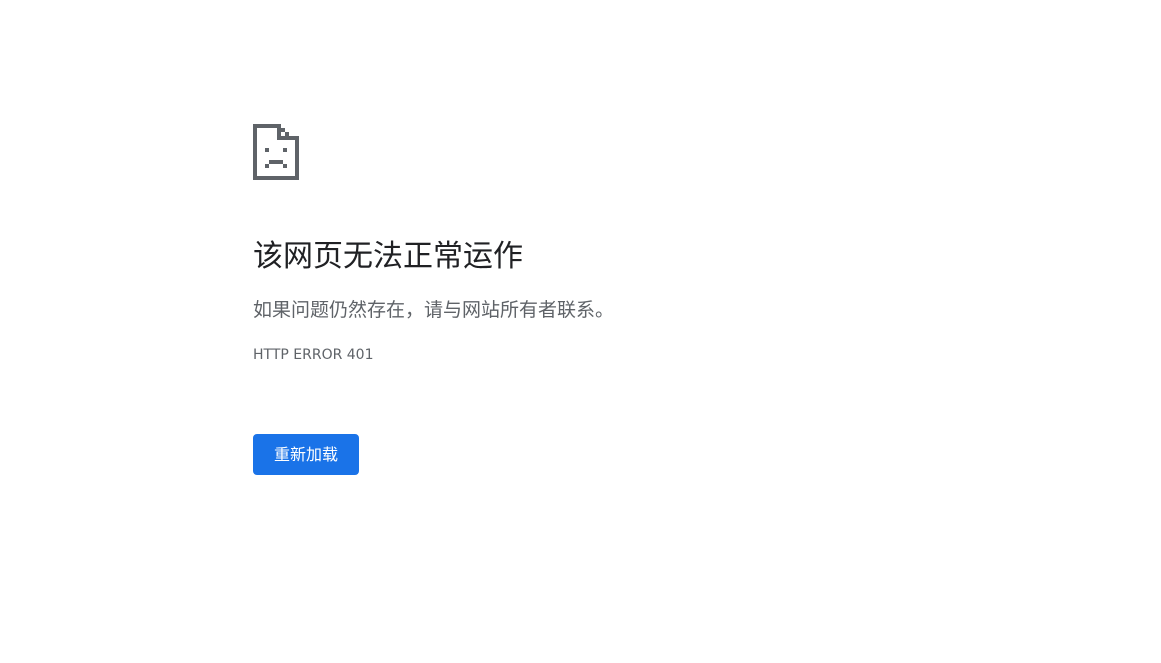 The height and width of the screenshot is (663, 1161). I want to click on error-message: 如果问题仍然存在，请与网站所有者联系。, so click(434, 310).